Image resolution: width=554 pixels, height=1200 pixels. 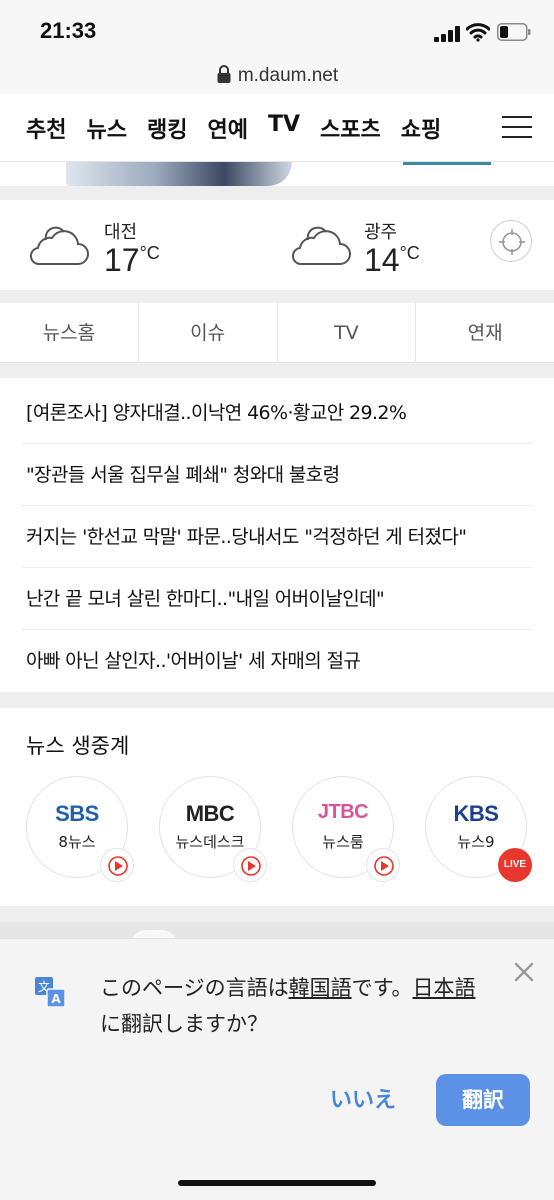 I want to click on banner-image, so click(x=179, y=174).